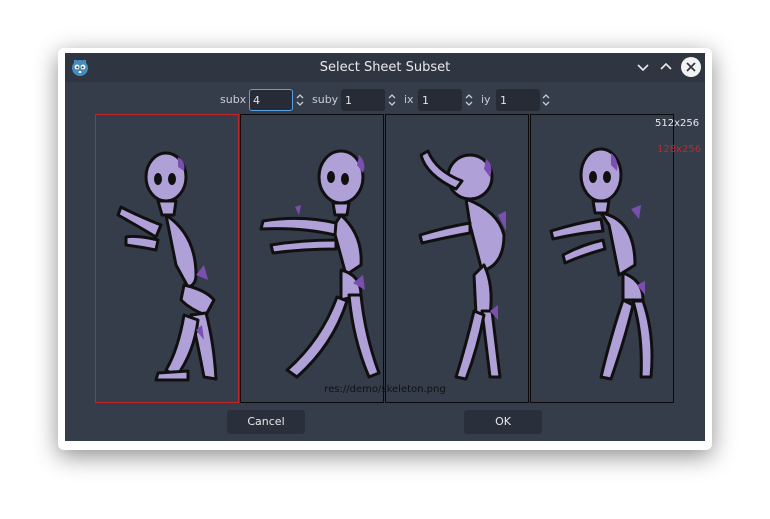 The height and width of the screenshot is (519, 770). What do you see at coordinates (503, 422) in the screenshot?
I see `ok-button: OK` at bounding box center [503, 422].